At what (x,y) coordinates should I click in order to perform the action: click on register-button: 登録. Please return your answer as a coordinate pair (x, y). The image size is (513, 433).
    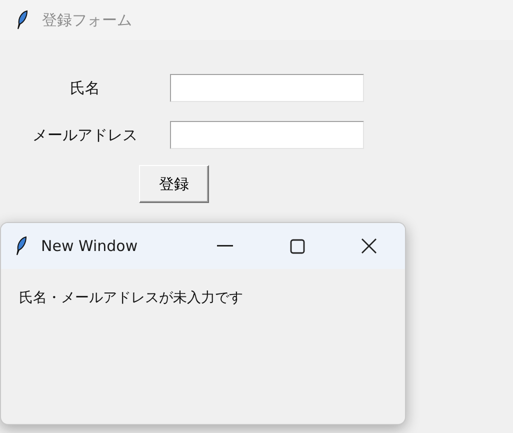
    Looking at the image, I should click on (174, 184).